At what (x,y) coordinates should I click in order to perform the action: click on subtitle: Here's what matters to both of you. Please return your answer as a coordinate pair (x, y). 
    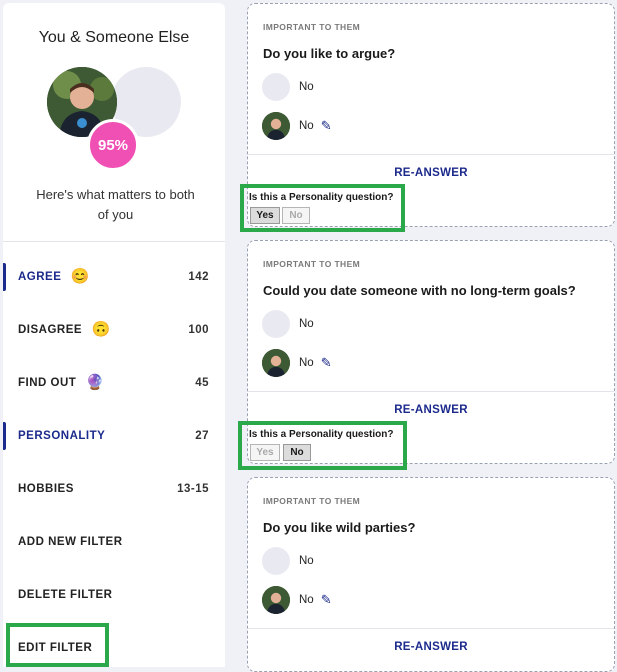
    Looking at the image, I should click on (115, 204).